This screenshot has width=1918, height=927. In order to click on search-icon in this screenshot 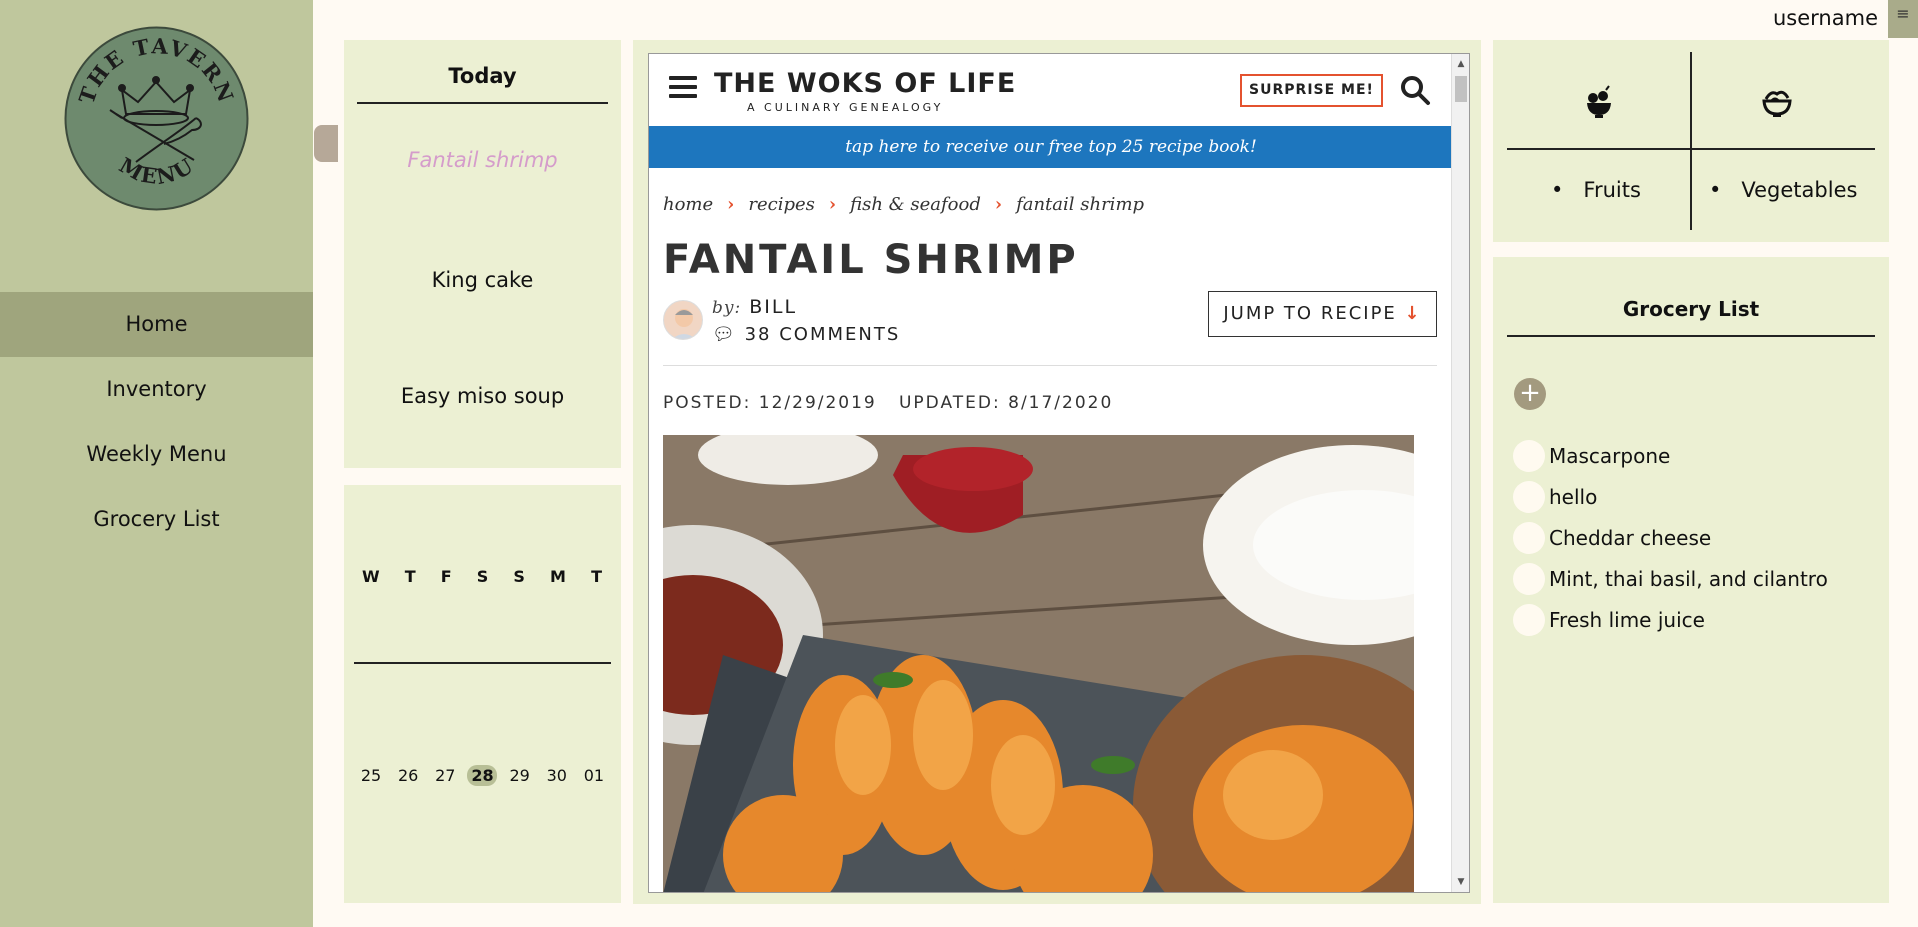, I will do `click(1415, 90)`.